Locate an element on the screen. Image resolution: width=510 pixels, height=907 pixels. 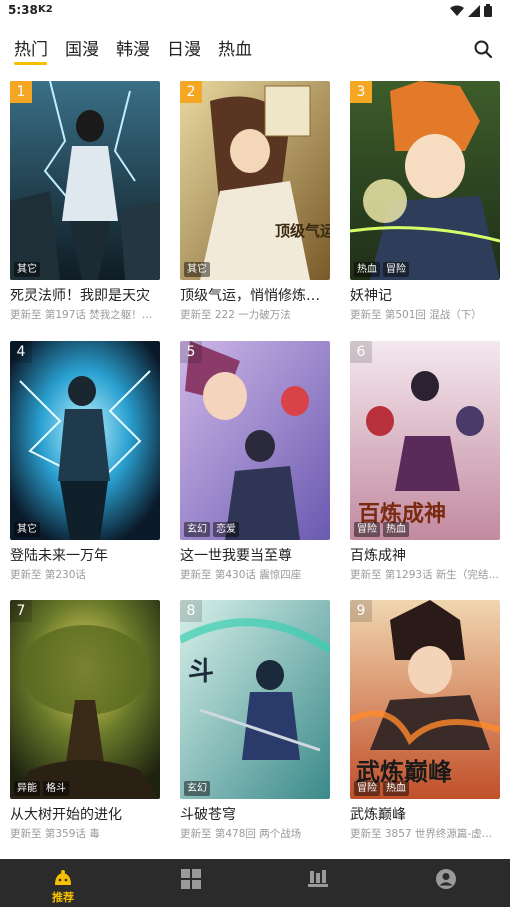
bottom-nav: 推荐 is located at coordinates (255, 883).